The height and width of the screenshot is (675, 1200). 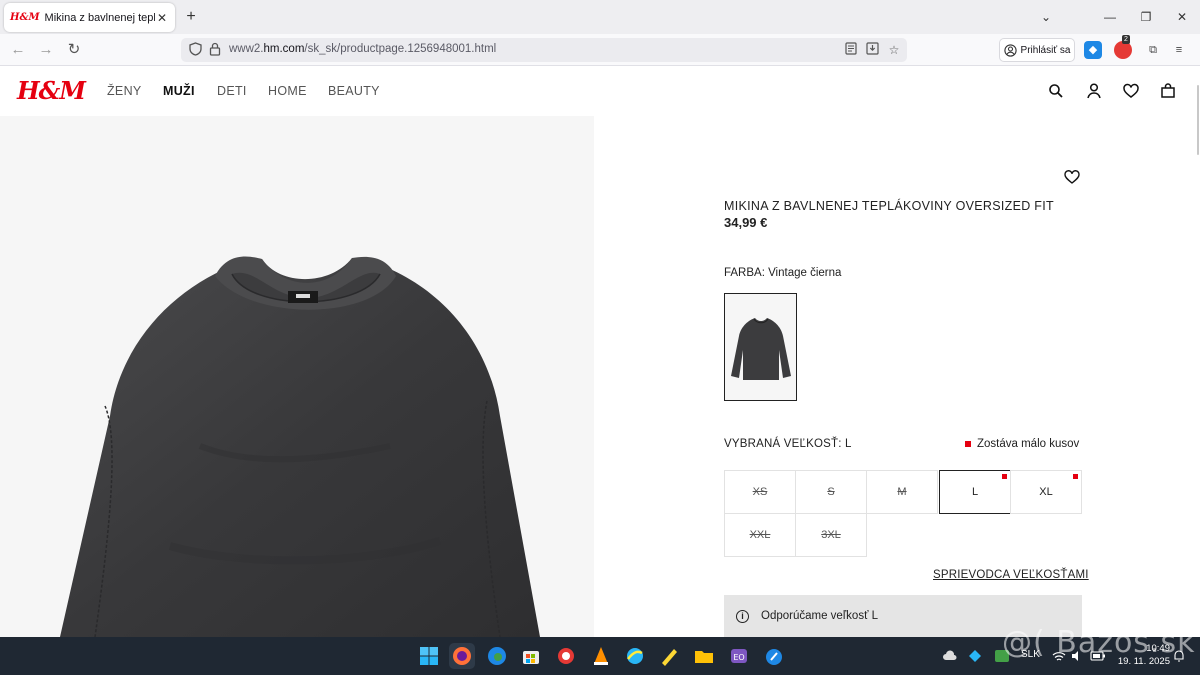 I want to click on tab-title: Mikina z bavlnenej teplákoviny, so click(x=99, y=17).